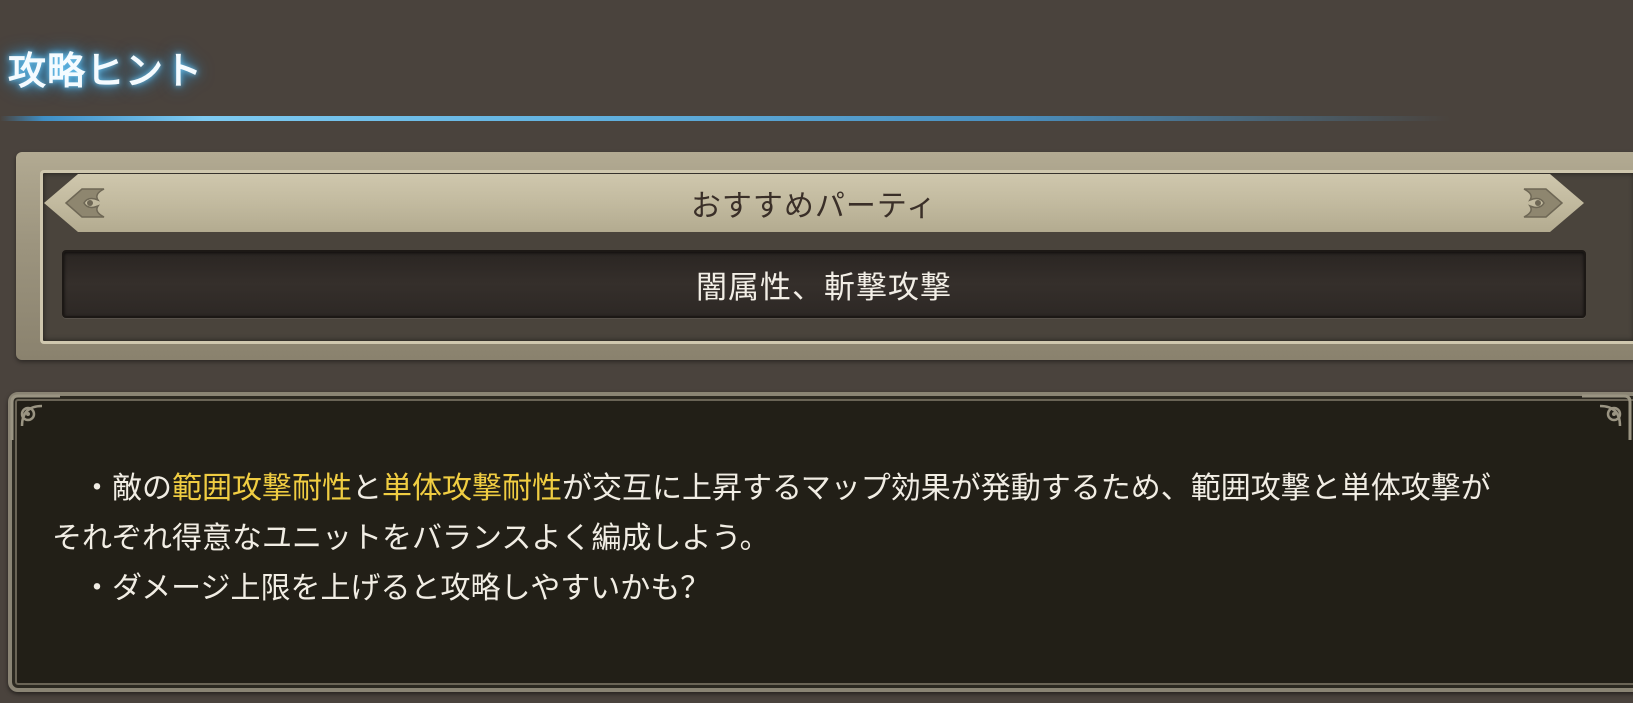 This screenshot has width=1633, height=703. What do you see at coordinates (814, 206) in the screenshot?
I see `recommended-party-label: おすすめパーティ` at bounding box center [814, 206].